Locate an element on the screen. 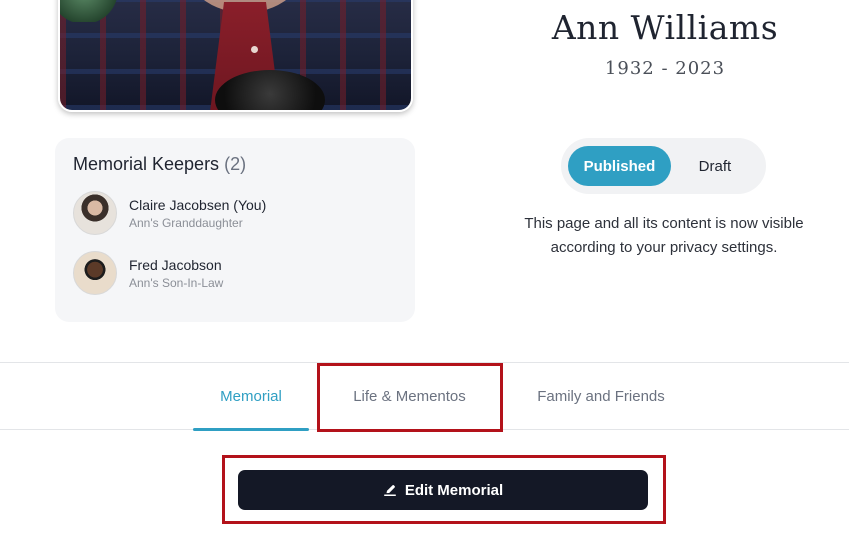 Image resolution: width=849 pixels, height=539 pixels. publish-status-toggle: Published Draft is located at coordinates (663, 166).